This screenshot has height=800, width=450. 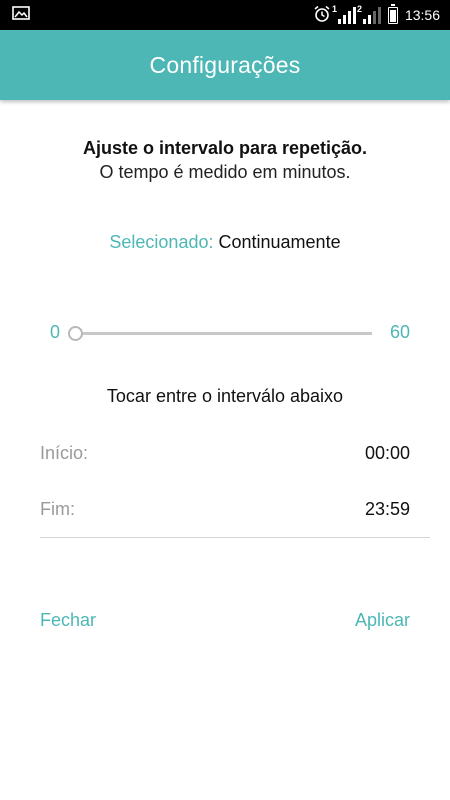 I want to click on sim2-label: 2, so click(x=359, y=9).